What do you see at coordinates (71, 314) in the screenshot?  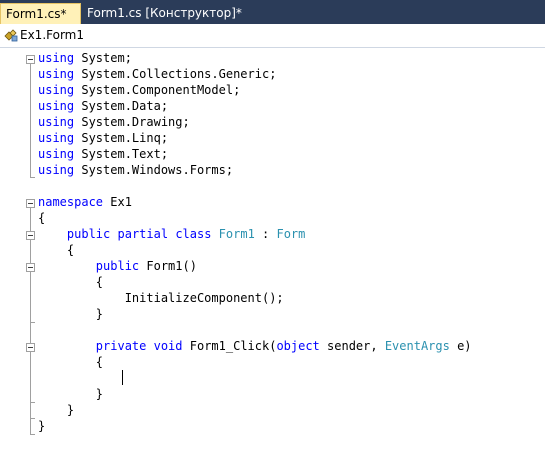 I see `code-line-17: }` at bounding box center [71, 314].